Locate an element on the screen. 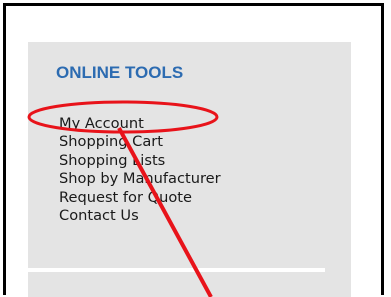 The width and height of the screenshot is (391, 297). online-tools-title: ONLINE TOOLS is located at coordinates (120, 72).